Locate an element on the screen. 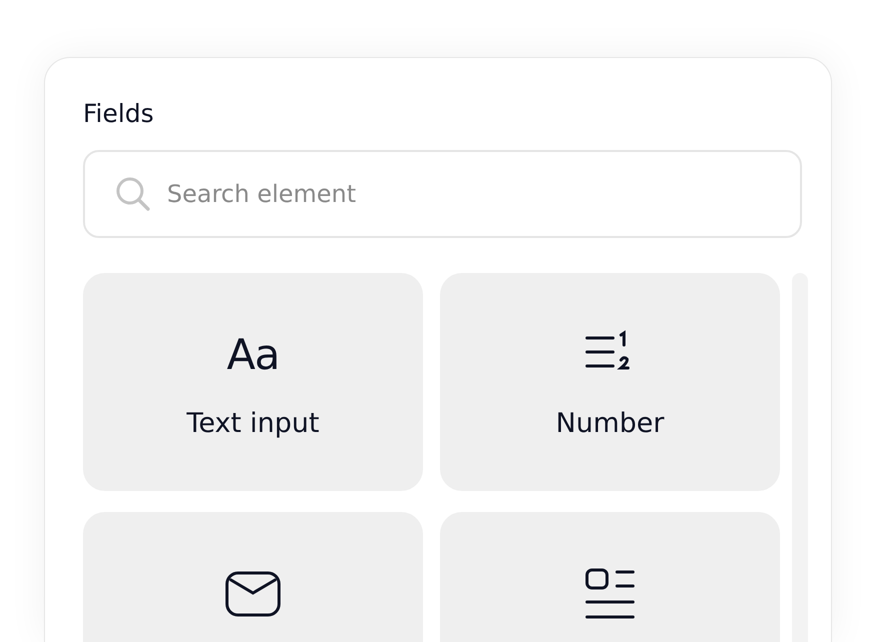 The image size is (875, 642). search-icon is located at coordinates (133, 194).